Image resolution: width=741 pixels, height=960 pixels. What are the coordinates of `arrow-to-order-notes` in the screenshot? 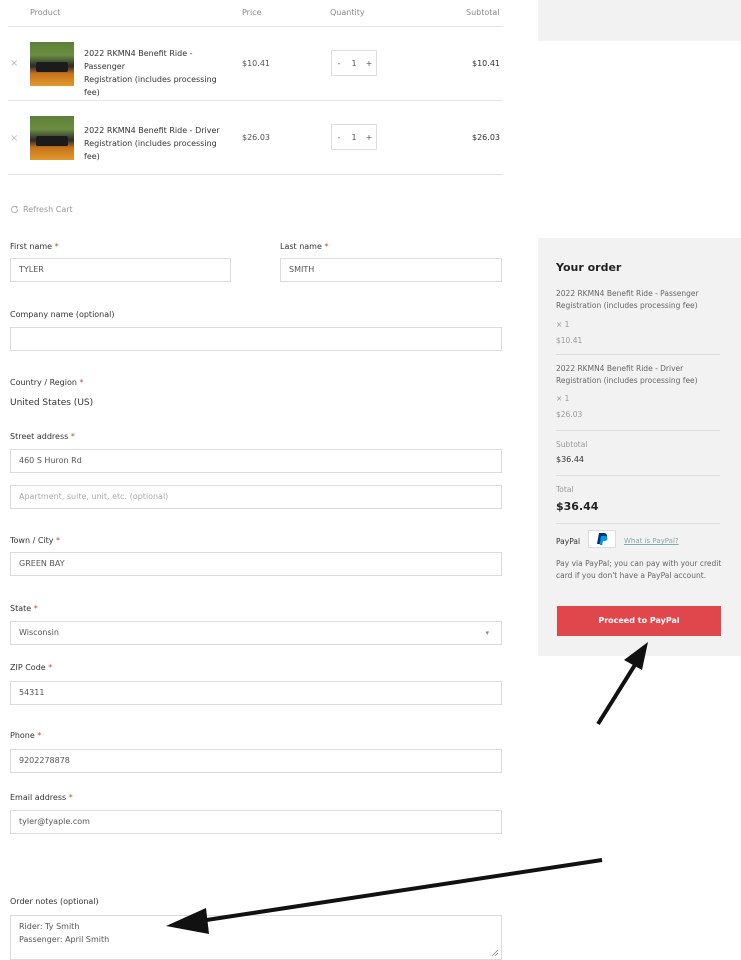 It's located at (384, 896).